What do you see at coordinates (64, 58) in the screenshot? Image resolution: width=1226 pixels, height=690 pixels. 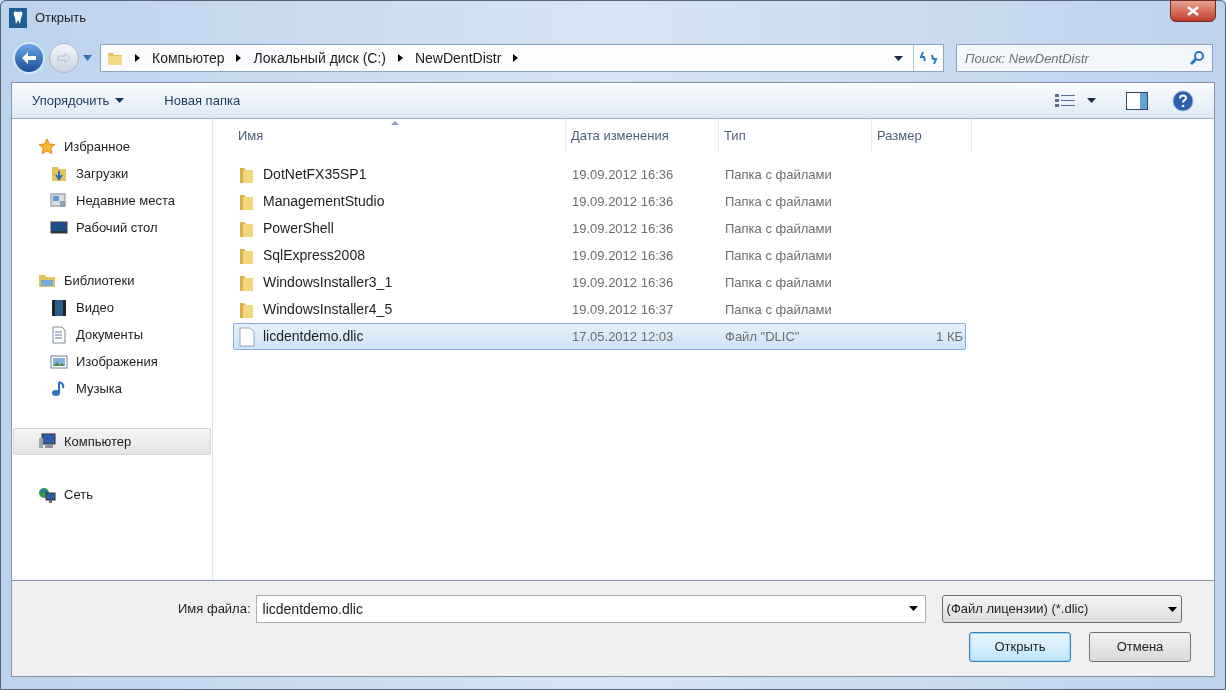 I see `forward-arrow-icon` at bounding box center [64, 58].